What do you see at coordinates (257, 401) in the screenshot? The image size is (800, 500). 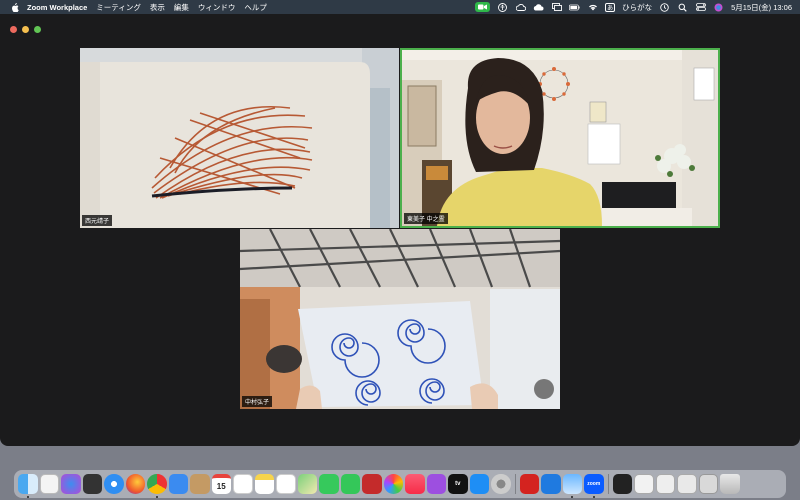 I see `participant-name-tag: 中村弘子` at bounding box center [257, 401].